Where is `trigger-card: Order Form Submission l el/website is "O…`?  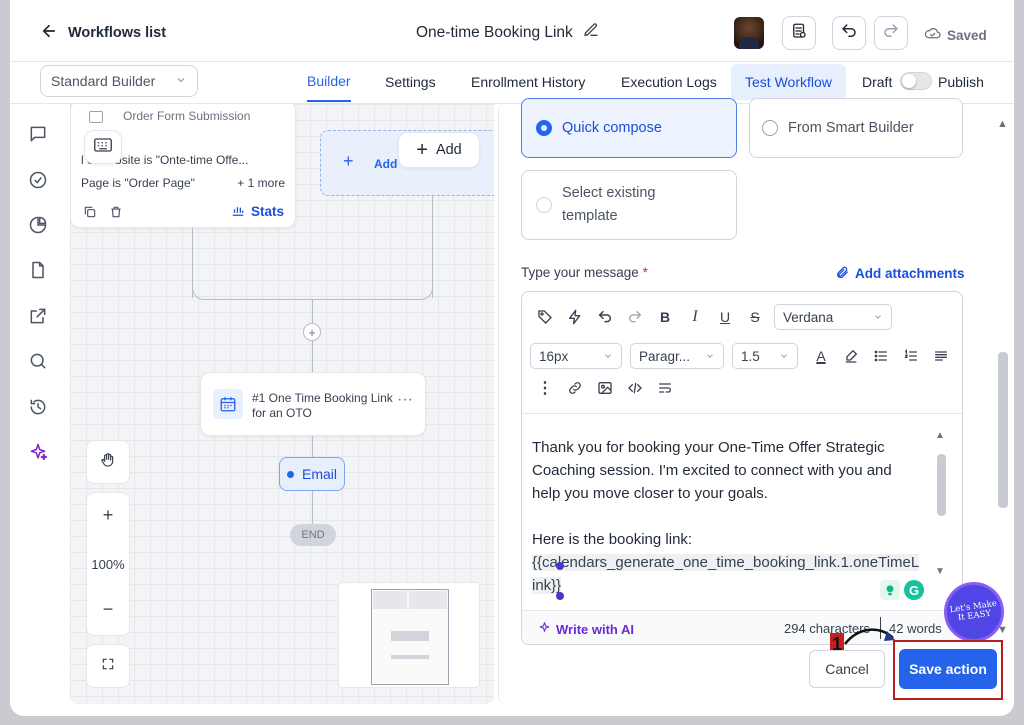
trigger-card: Order Form Submission l el/website is "O… is located at coordinates (183, 166).